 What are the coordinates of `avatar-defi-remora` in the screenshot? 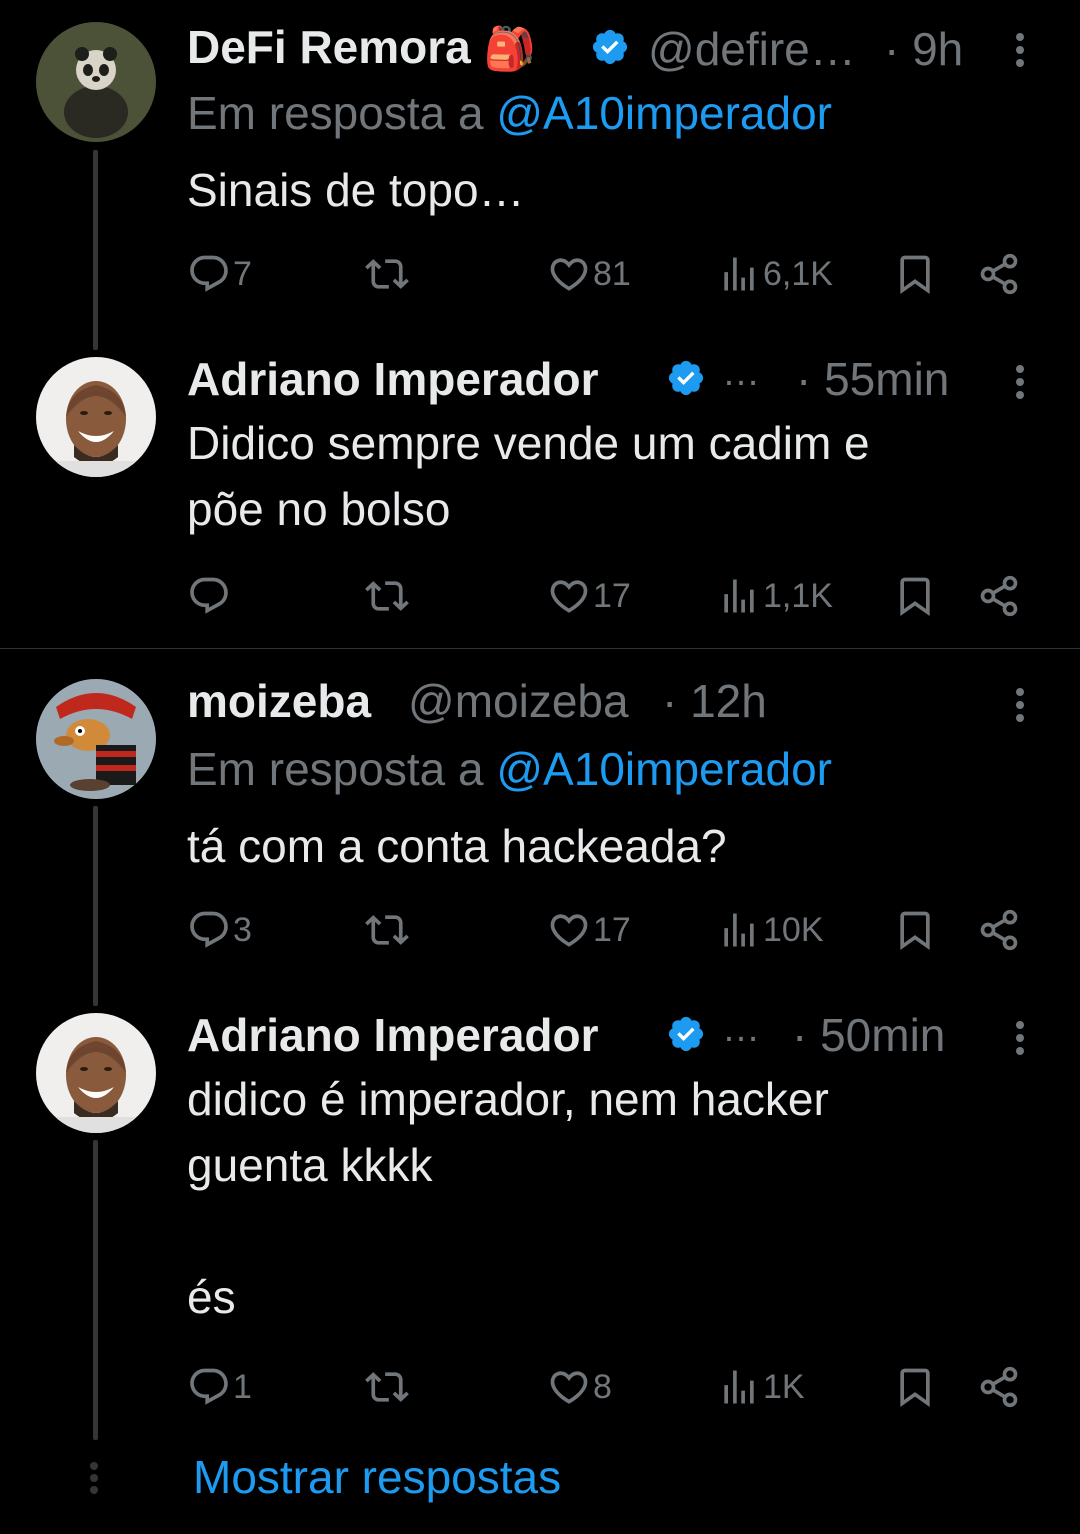 It's located at (96, 82).